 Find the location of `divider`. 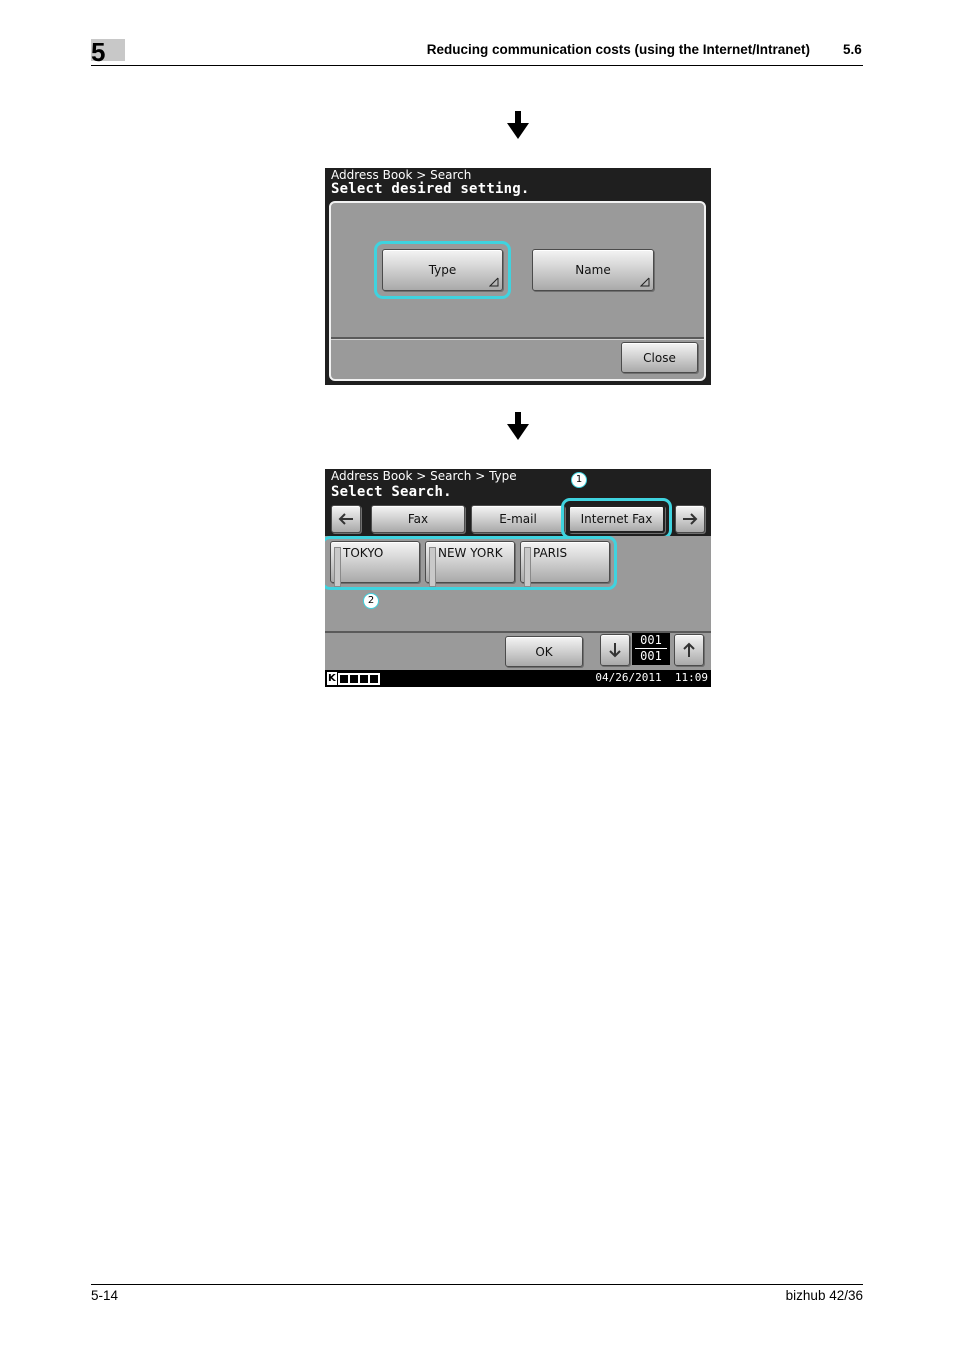

divider is located at coordinates (517, 339).